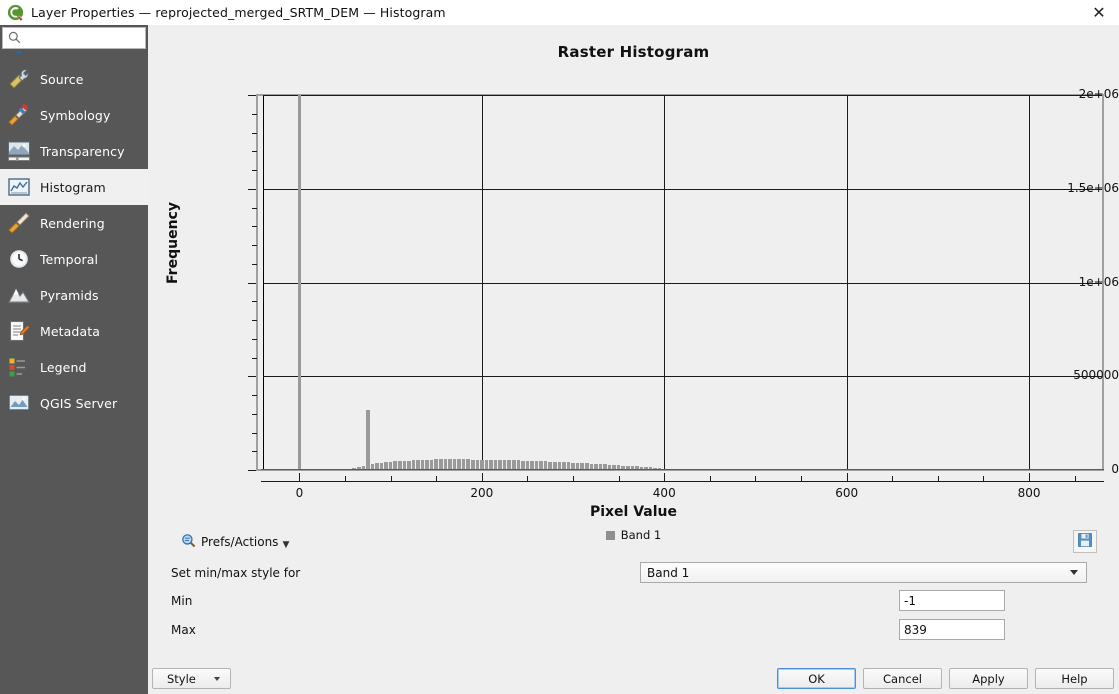 The height and width of the screenshot is (694, 1119). I want to click on ok-button: OK, so click(816, 678).